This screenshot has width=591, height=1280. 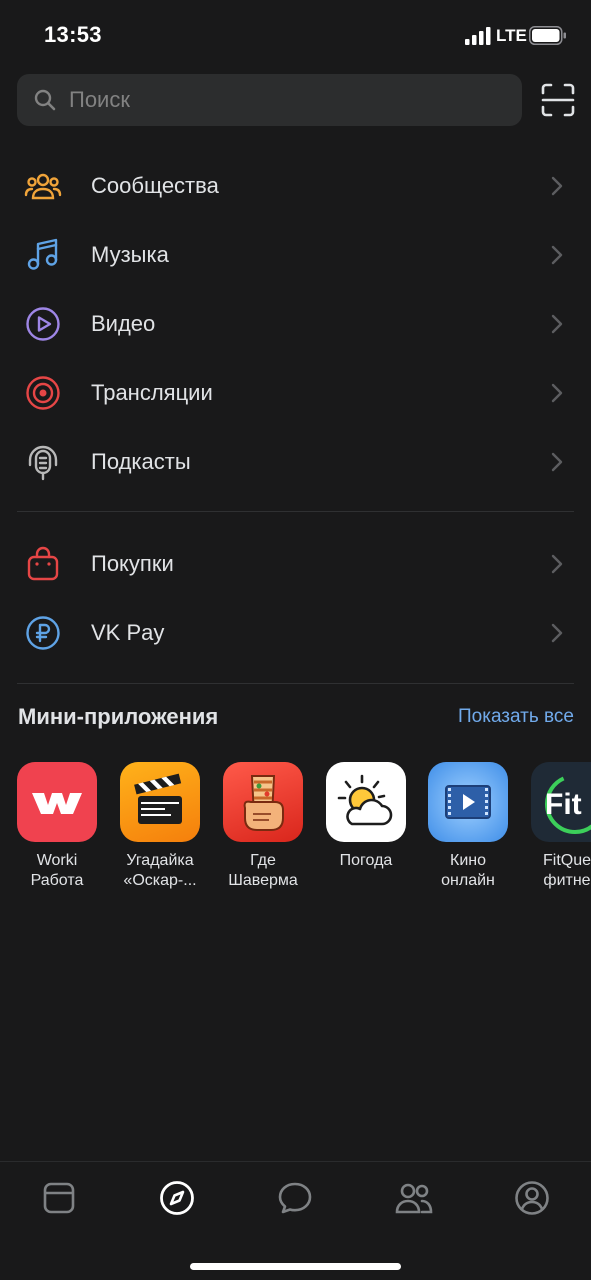 What do you see at coordinates (152, 392) in the screenshot?
I see `menu-label: Трансляции` at bounding box center [152, 392].